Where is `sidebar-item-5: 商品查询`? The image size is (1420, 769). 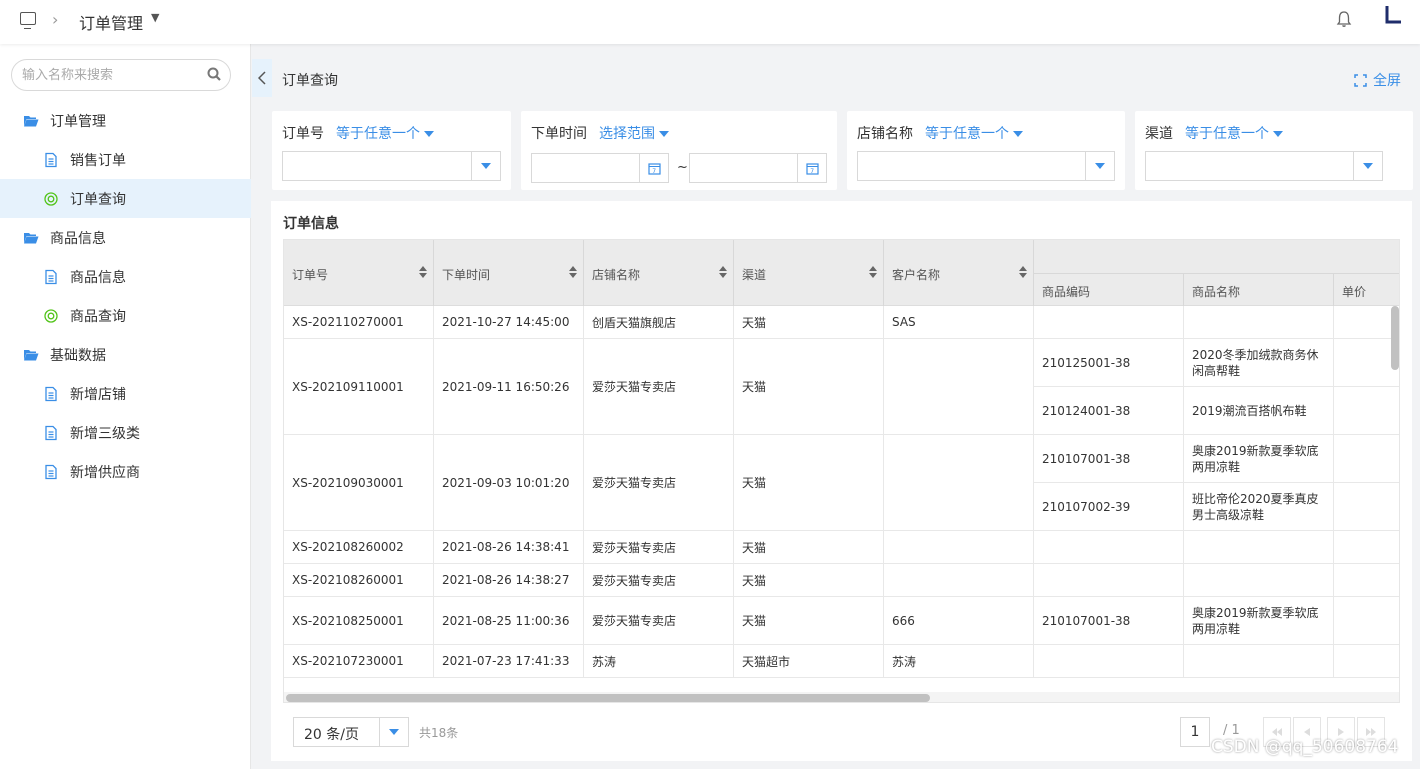
sidebar-item-5: 商品查询 is located at coordinates (125, 315).